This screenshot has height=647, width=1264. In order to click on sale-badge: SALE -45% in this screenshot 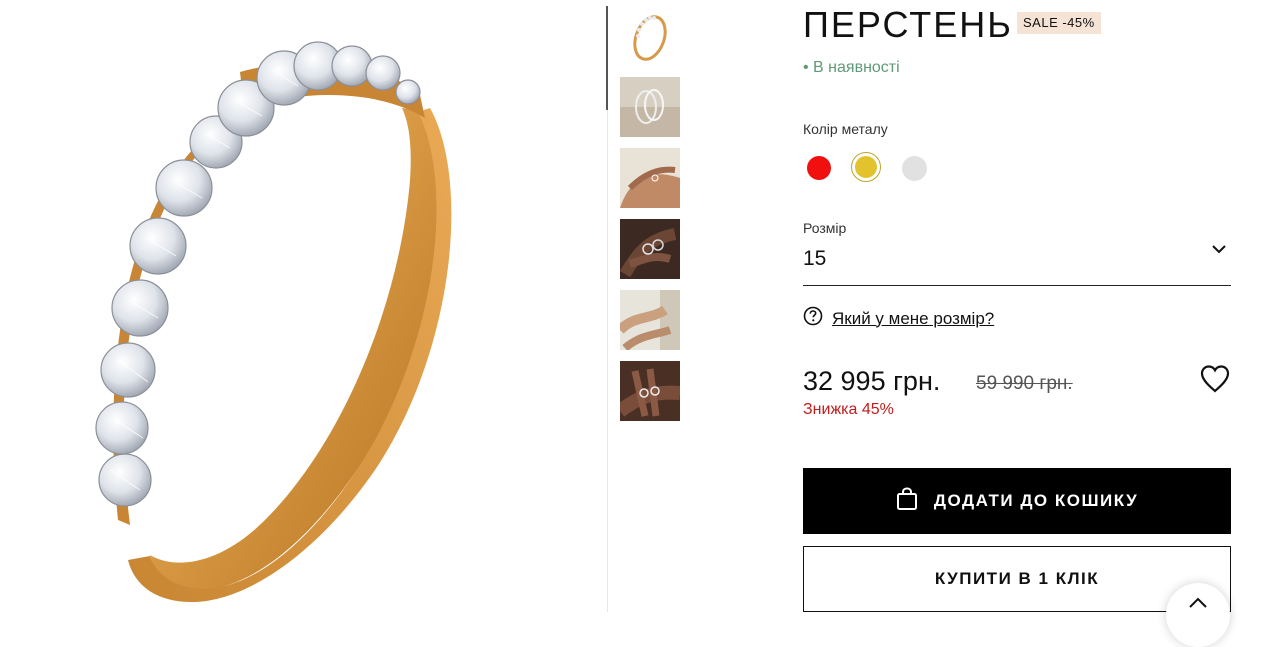, I will do `click(1059, 23)`.